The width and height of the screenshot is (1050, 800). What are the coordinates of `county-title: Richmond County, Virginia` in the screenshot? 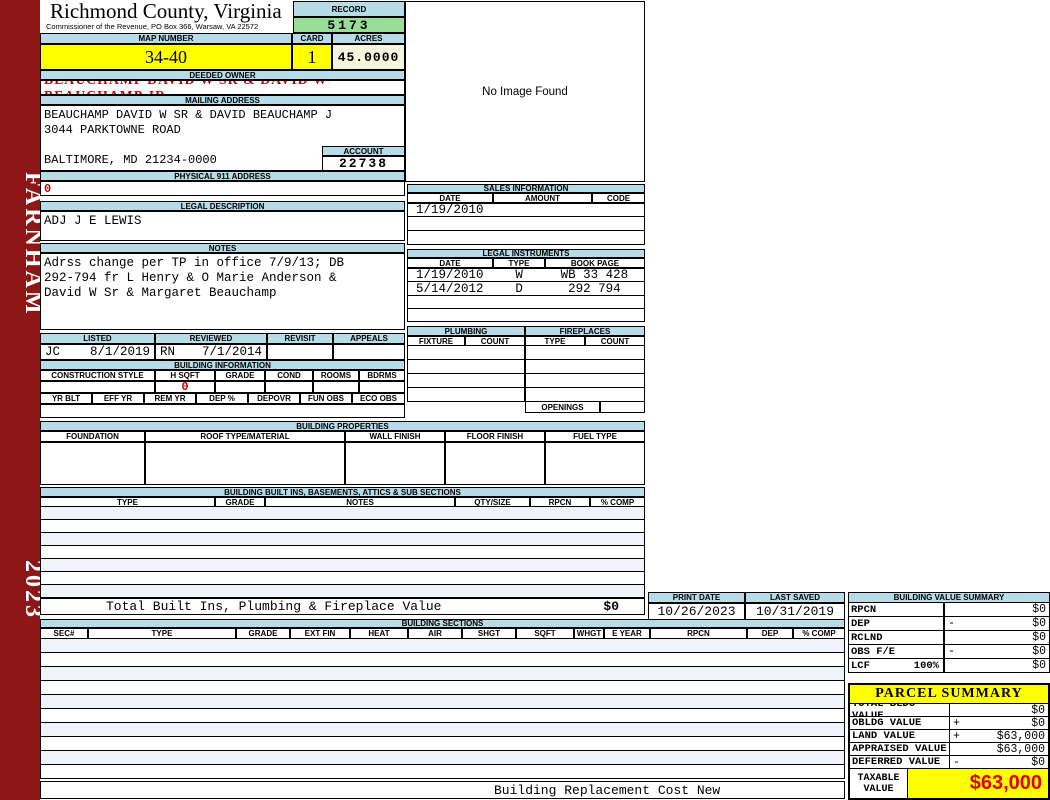 It's located at (166, 11).